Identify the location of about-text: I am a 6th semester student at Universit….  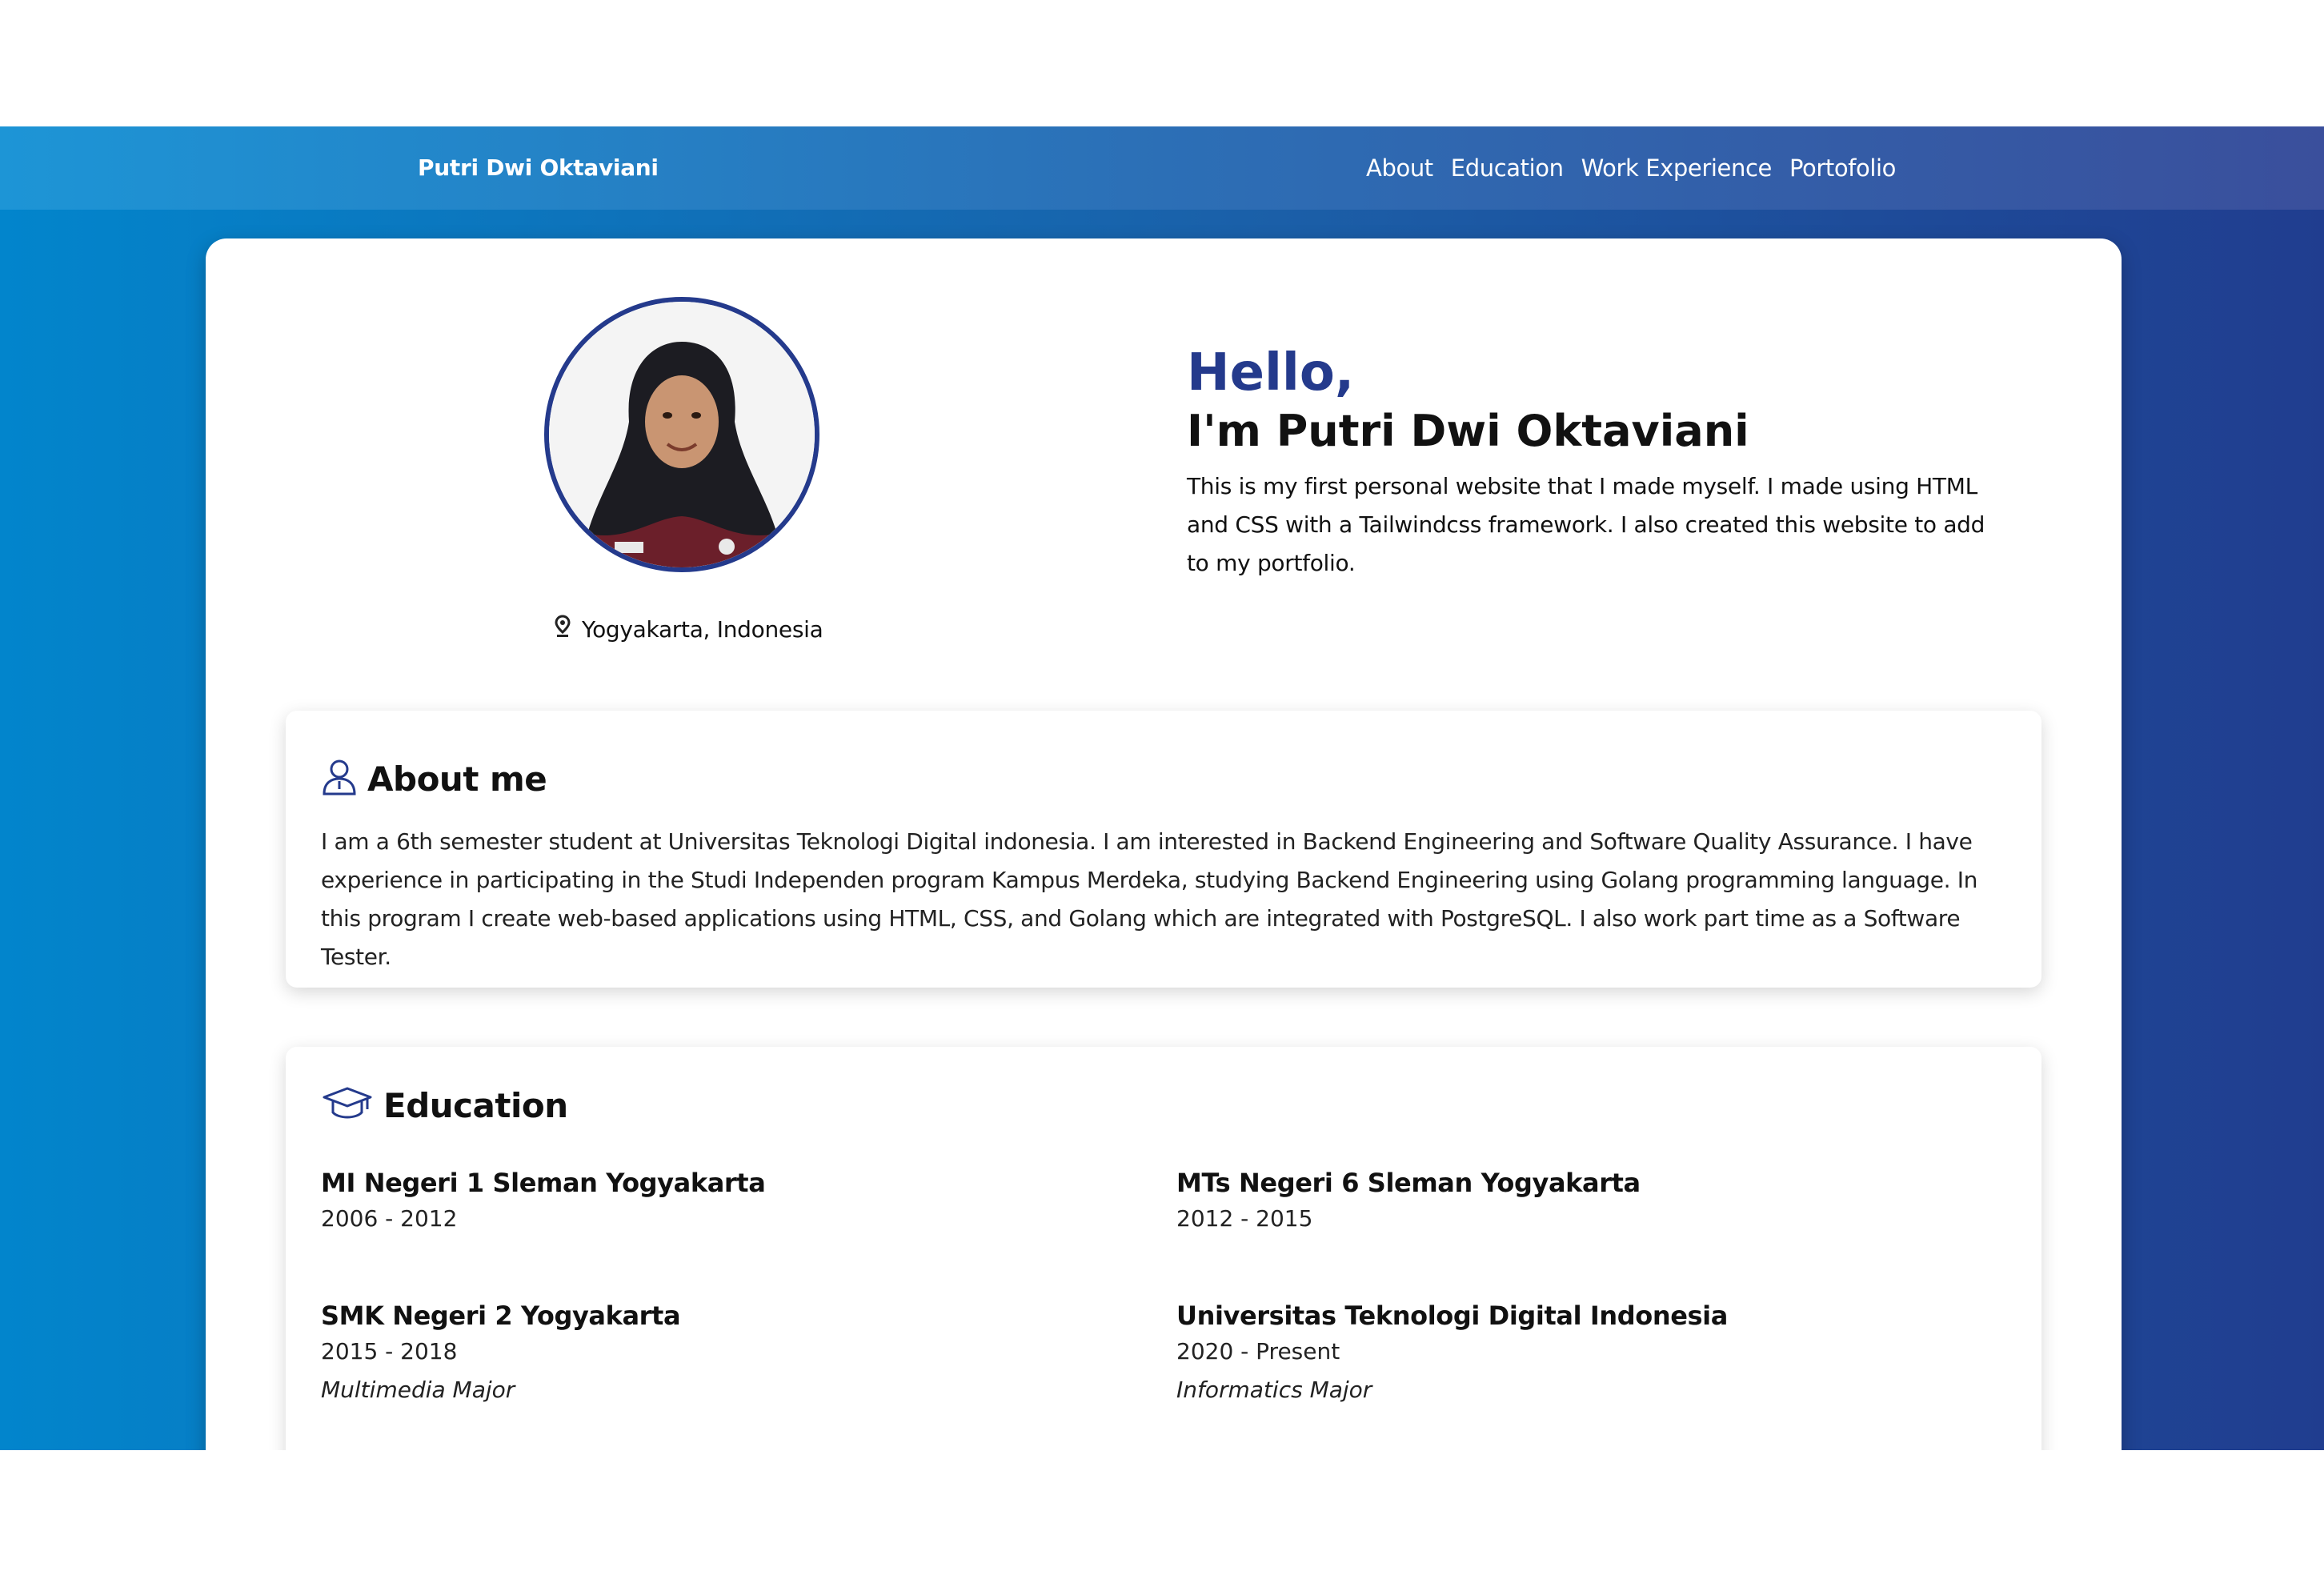
(1150, 899).